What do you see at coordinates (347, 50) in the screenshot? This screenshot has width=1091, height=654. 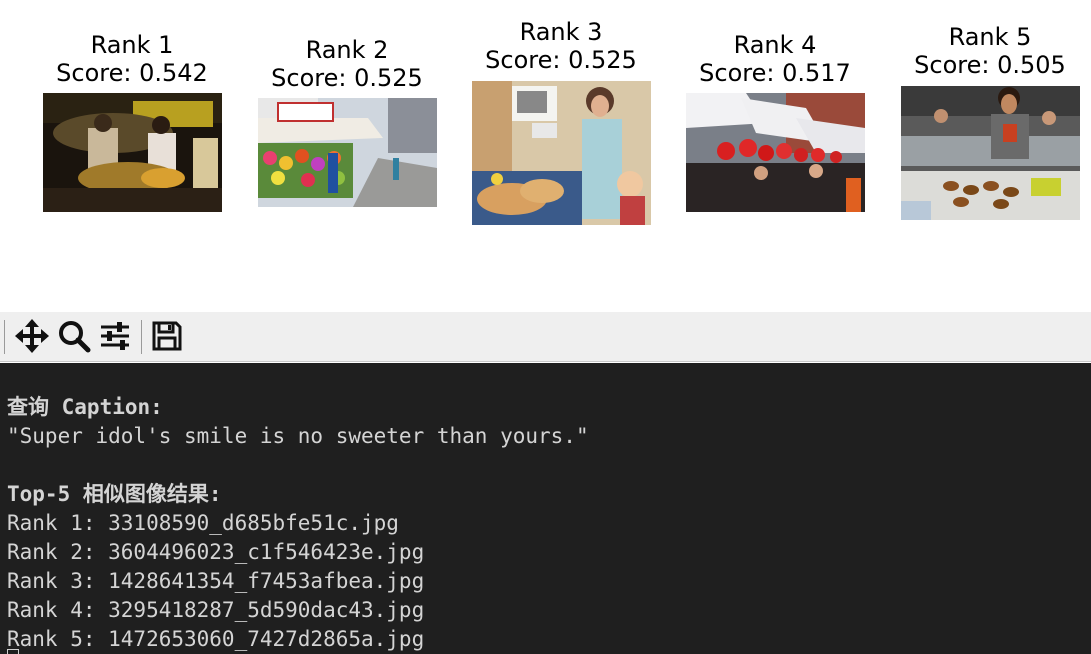 I see `panel-2-rank: Rank 2` at bounding box center [347, 50].